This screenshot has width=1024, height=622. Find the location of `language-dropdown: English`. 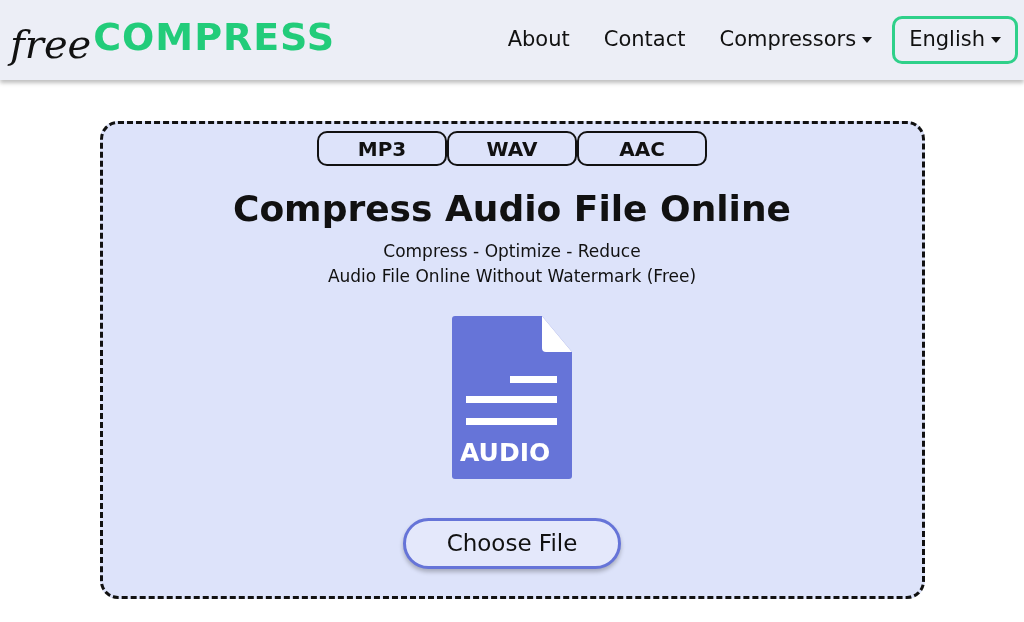

language-dropdown: English is located at coordinates (955, 40).